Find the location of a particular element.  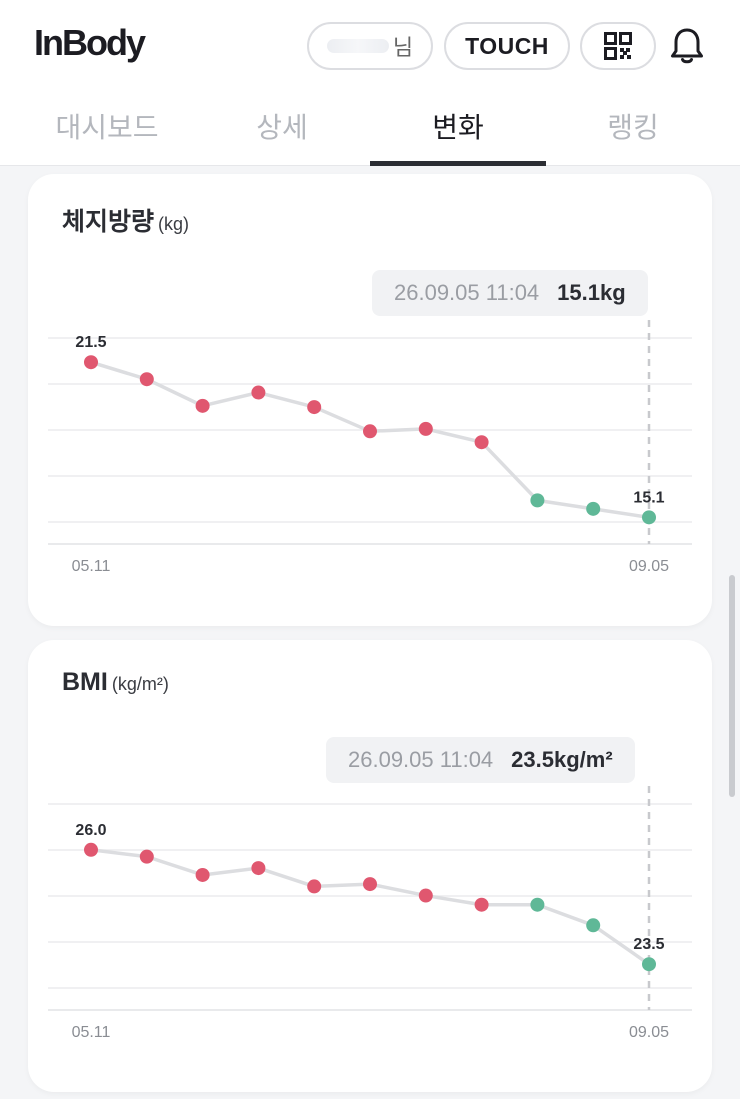

tab-bar: 대시보드 상세 변화 랭킹 is located at coordinates (370, 131).